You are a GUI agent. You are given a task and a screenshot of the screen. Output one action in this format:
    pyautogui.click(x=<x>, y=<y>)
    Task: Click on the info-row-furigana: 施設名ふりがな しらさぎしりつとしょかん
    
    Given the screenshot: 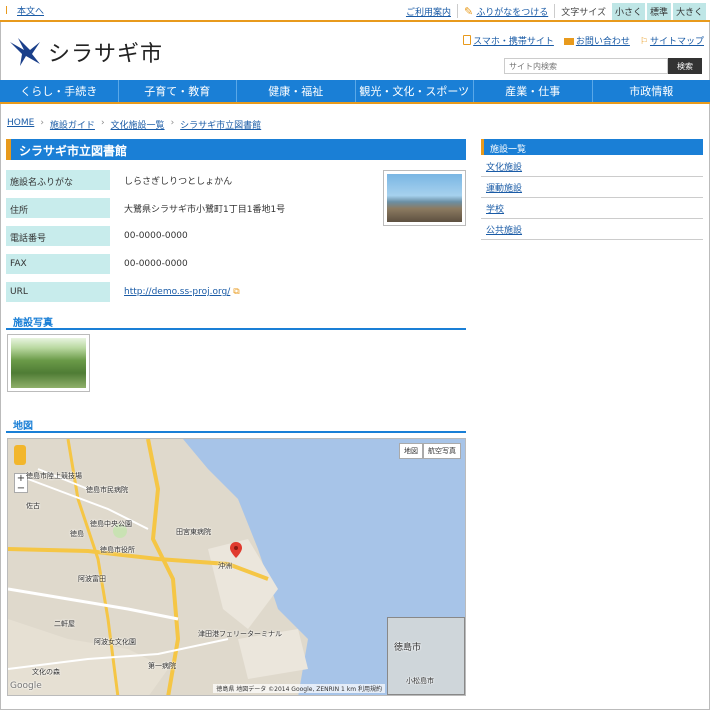 What is the action you would take?
    pyautogui.click(x=191, y=180)
    